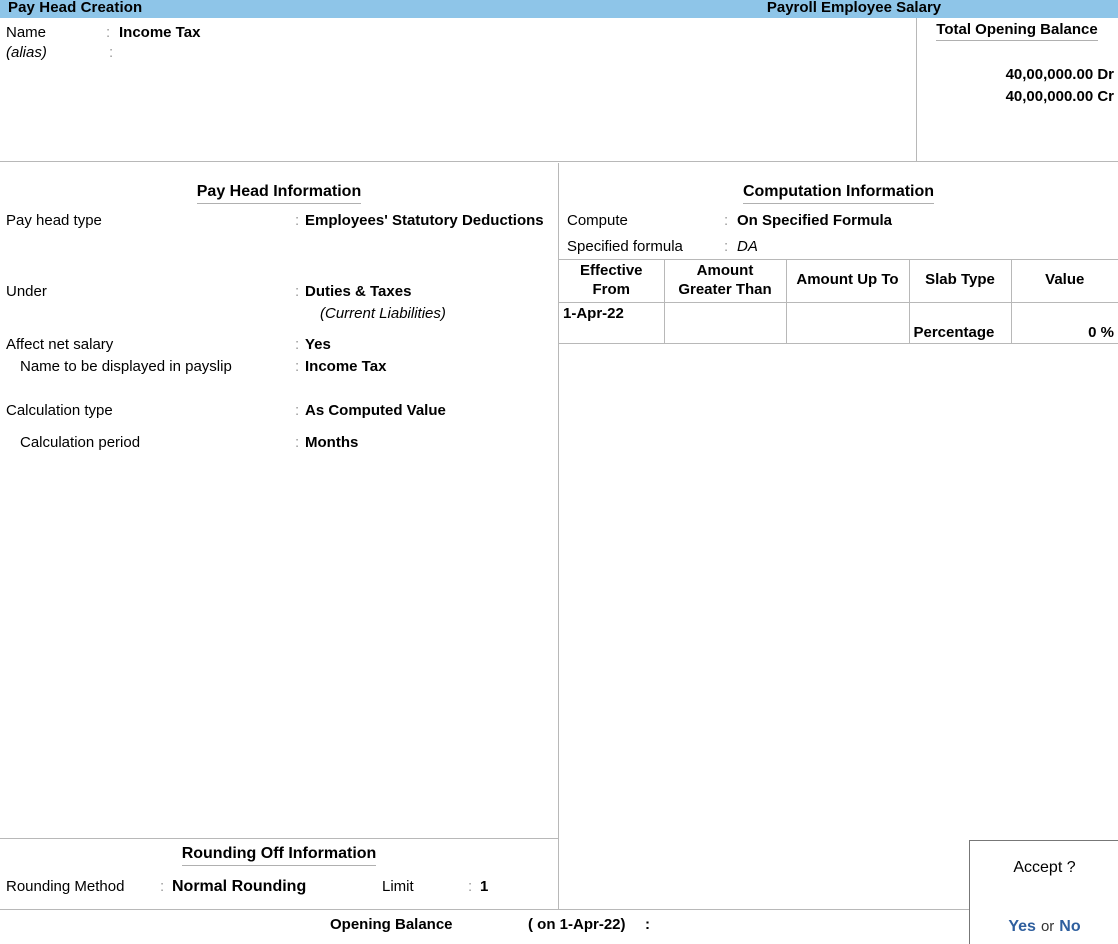 The height and width of the screenshot is (944, 1118). I want to click on calculation-type-colon: :, so click(297, 410).